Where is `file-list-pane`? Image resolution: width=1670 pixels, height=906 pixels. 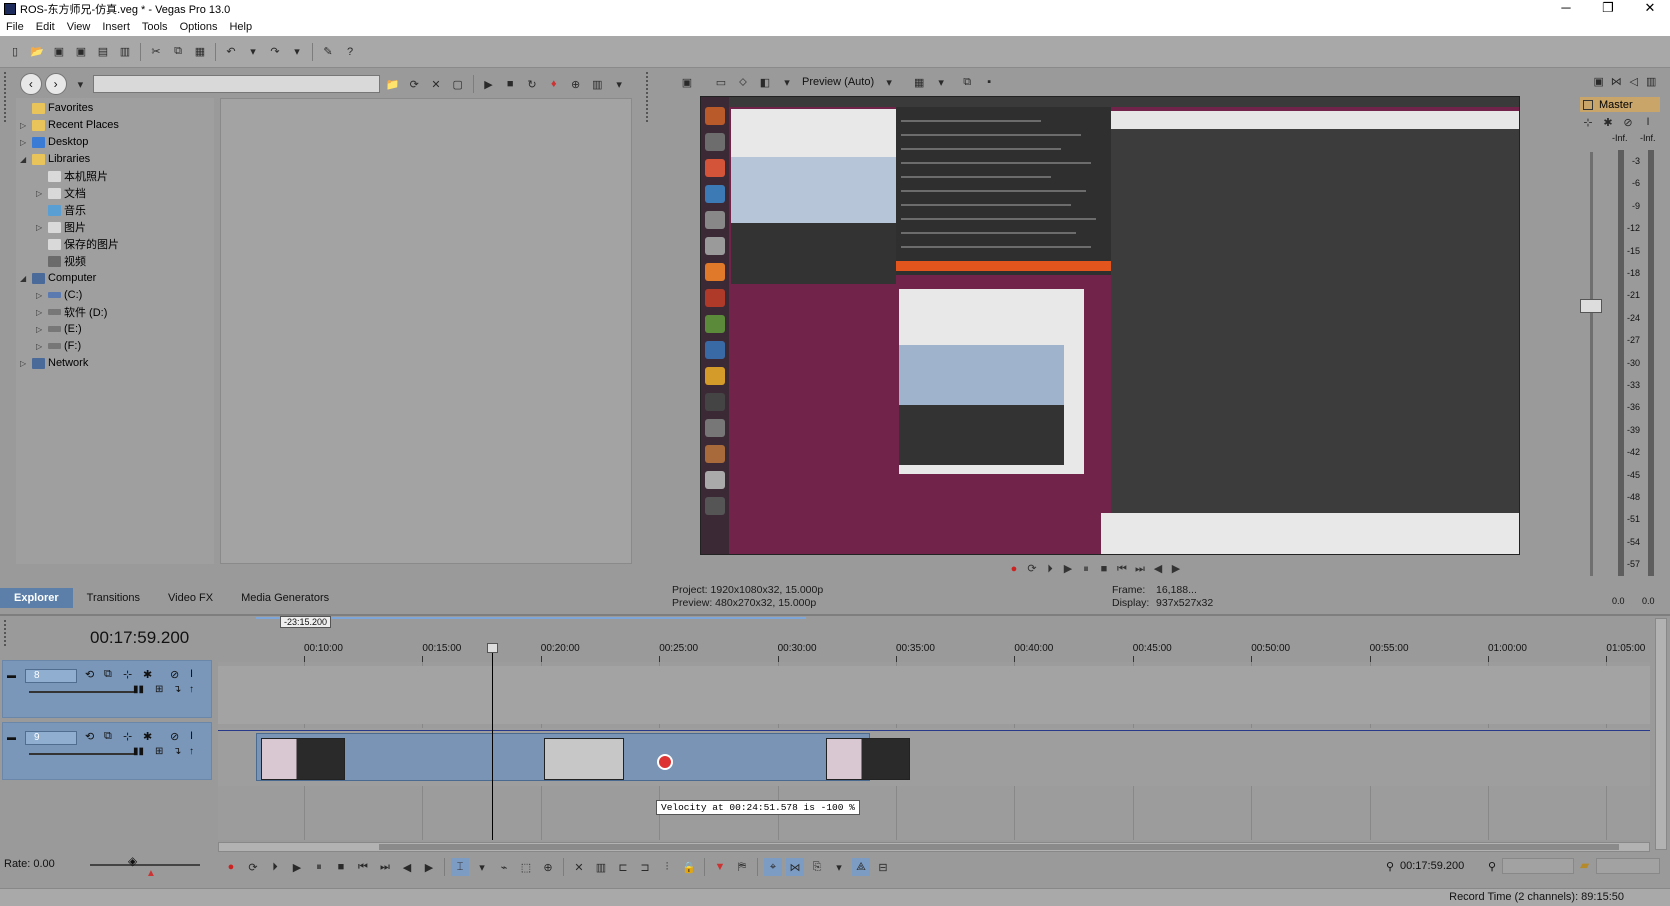 file-list-pane is located at coordinates (426, 331).